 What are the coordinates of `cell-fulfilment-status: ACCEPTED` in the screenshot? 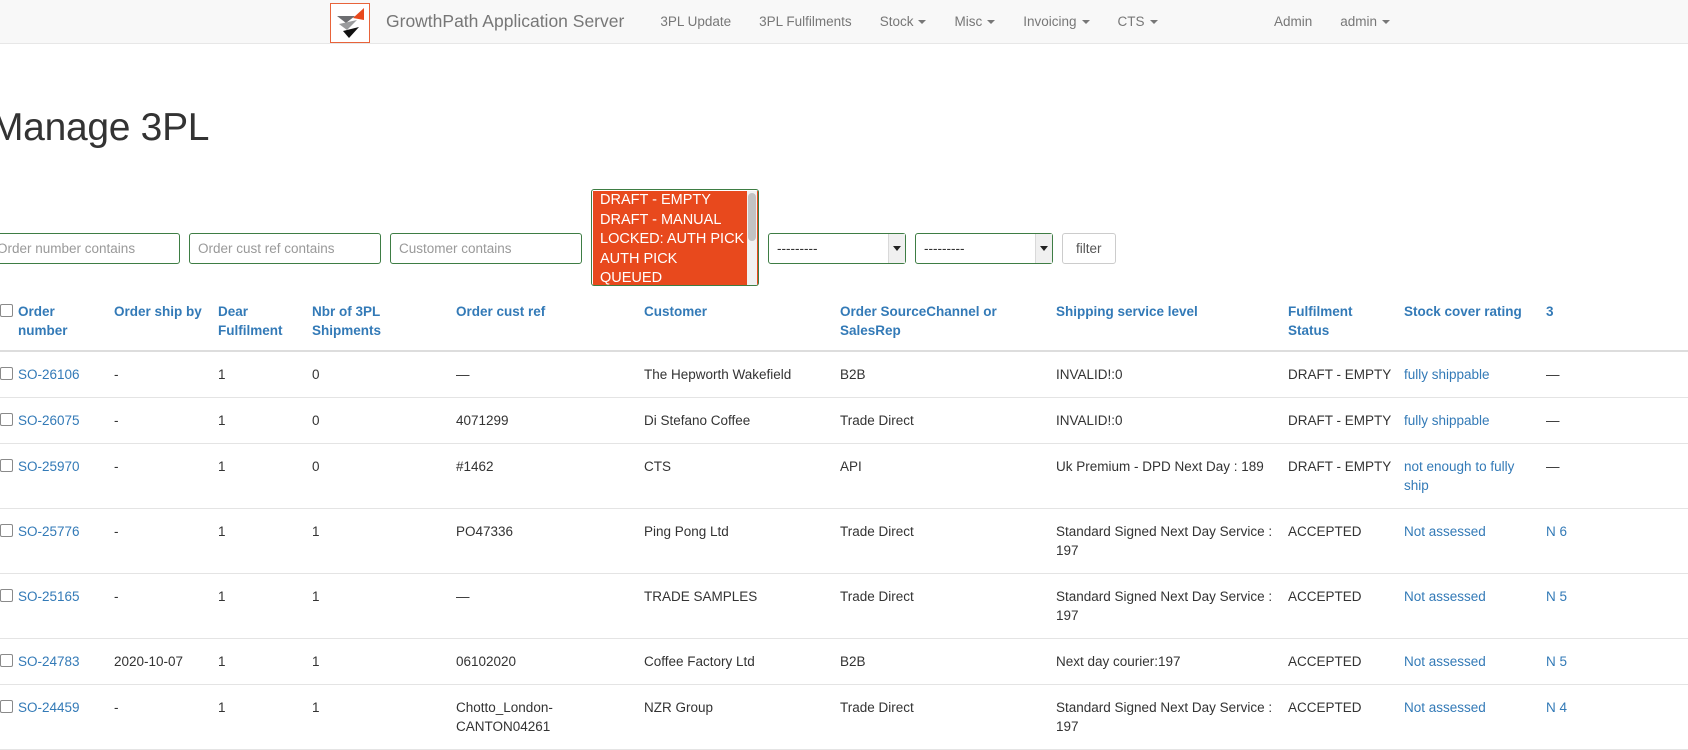 It's located at (1346, 606).